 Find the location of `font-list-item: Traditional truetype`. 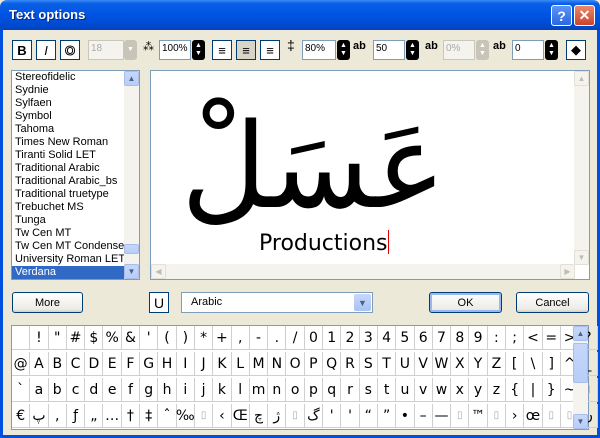

font-list-item: Traditional truetype is located at coordinates (69, 194).